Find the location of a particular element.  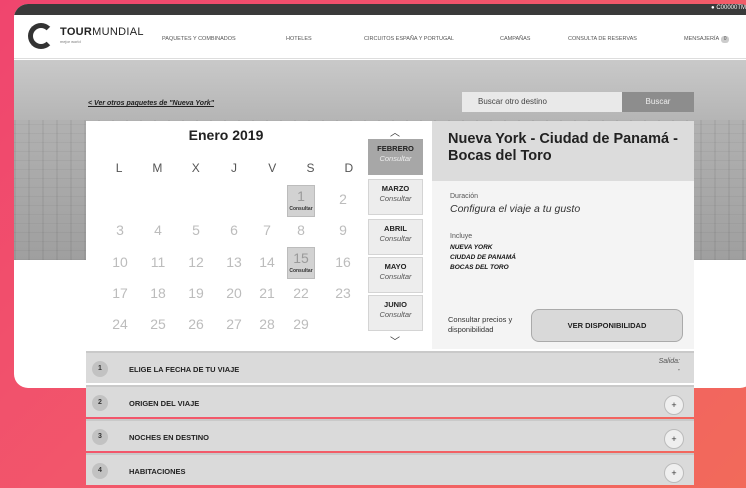

logo-ring-icon is located at coordinates (41, 36).